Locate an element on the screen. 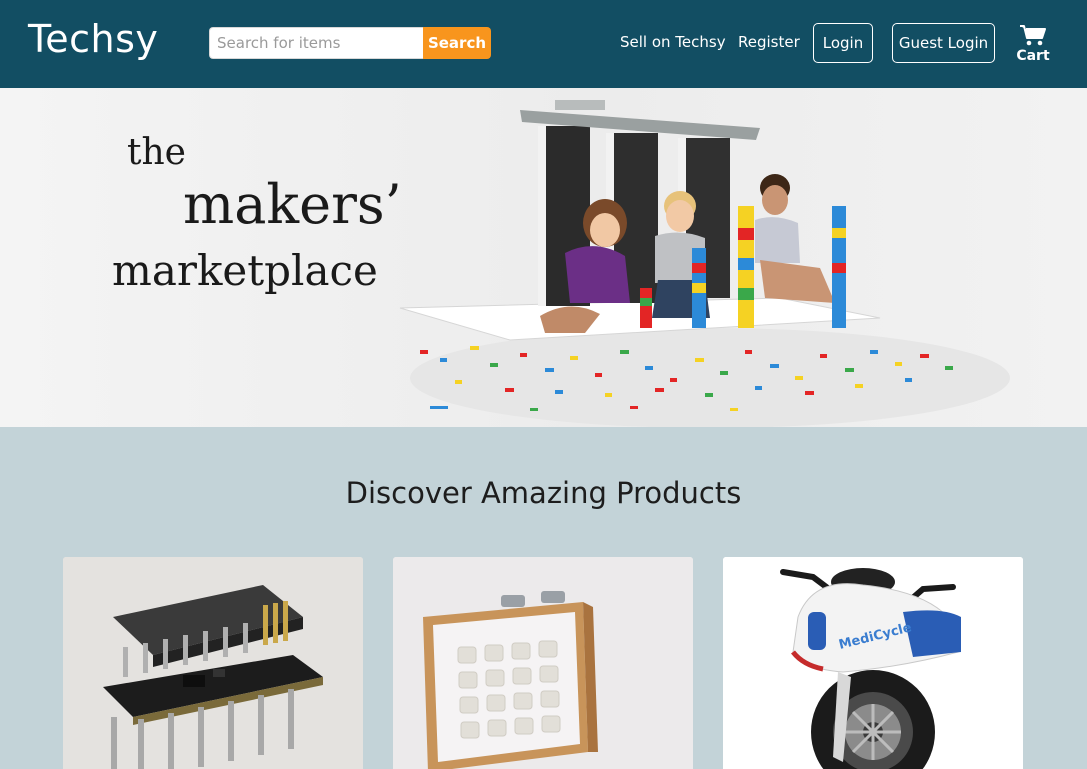 This screenshot has width=1087, height=769. product-image-button-box is located at coordinates (543, 663).